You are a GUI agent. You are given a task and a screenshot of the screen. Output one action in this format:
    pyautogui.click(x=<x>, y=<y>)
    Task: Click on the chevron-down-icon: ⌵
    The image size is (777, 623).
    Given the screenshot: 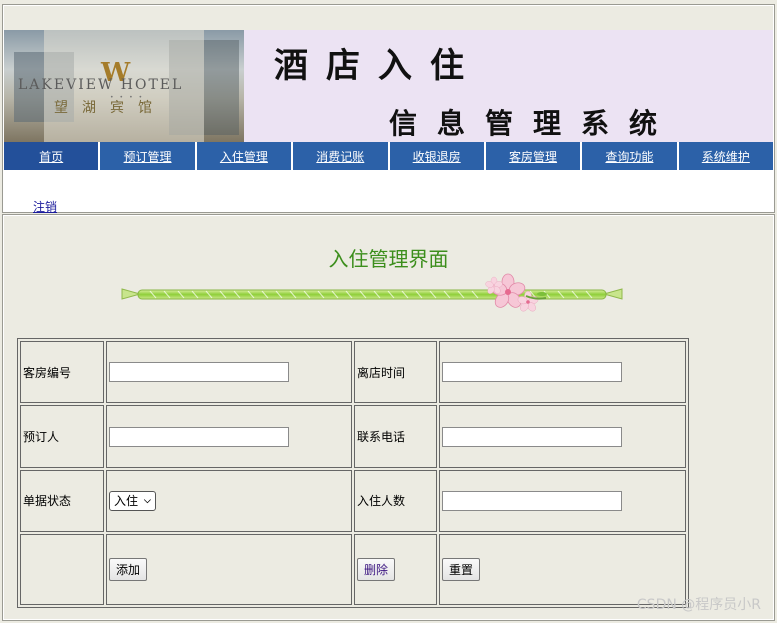 What is the action you would take?
    pyautogui.click(x=147, y=500)
    